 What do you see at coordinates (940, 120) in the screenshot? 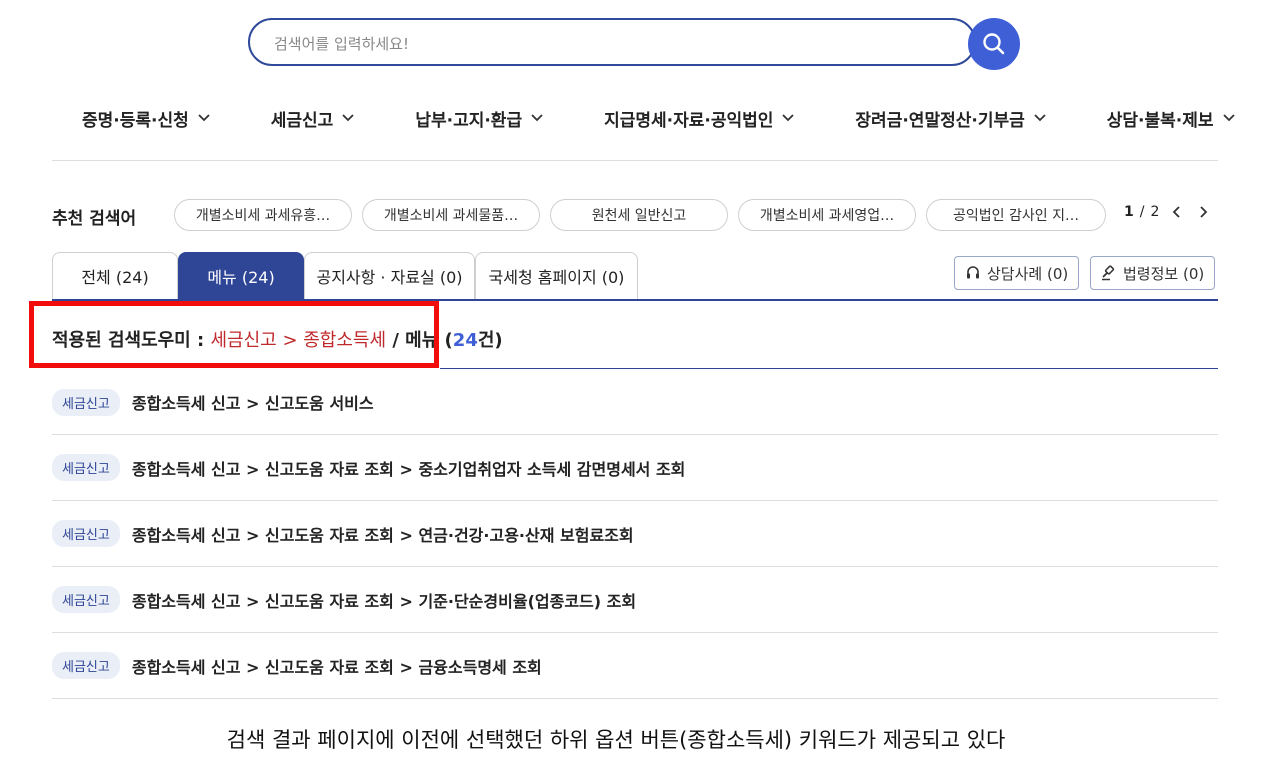
I see `gnb-label: 장려금·연말정산·기부금` at bounding box center [940, 120].